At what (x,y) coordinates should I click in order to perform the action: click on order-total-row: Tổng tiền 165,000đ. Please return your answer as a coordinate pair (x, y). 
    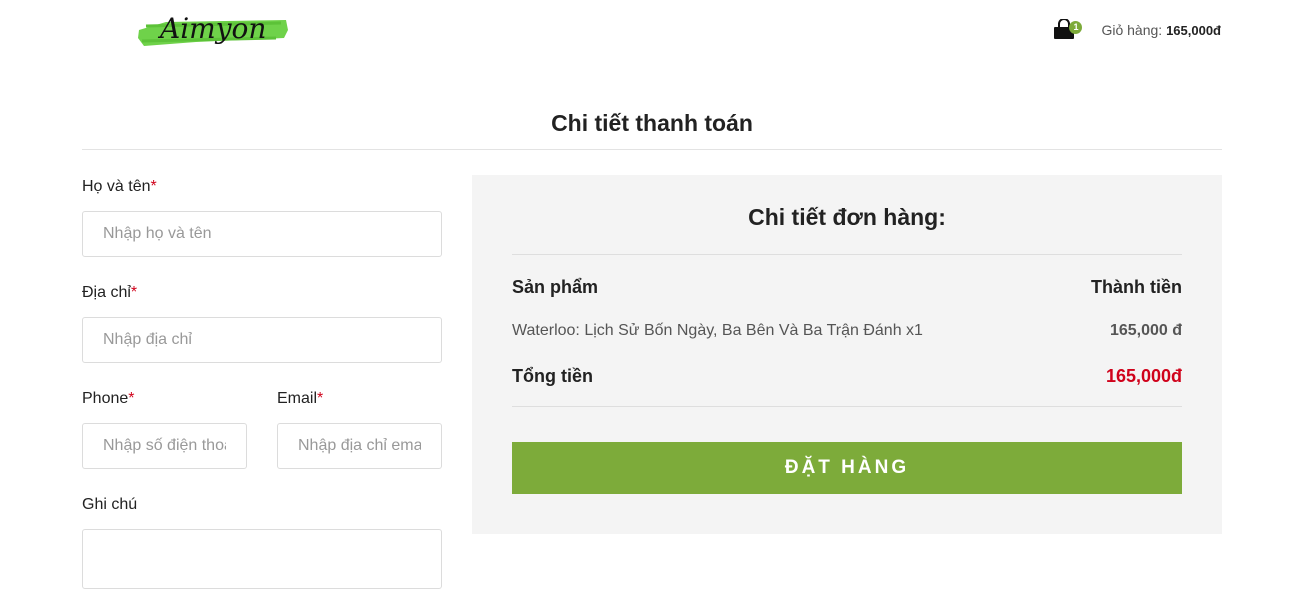
    Looking at the image, I should click on (847, 376).